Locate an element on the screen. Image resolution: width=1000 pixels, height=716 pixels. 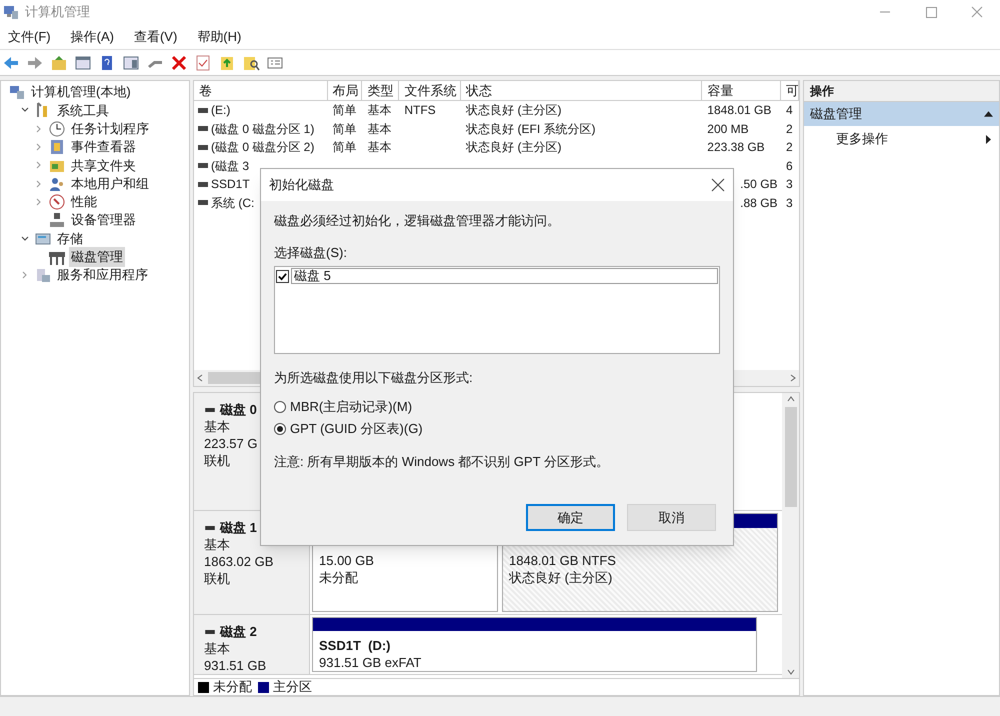
pane-header: 操作 is located at coordinates (901, 91).